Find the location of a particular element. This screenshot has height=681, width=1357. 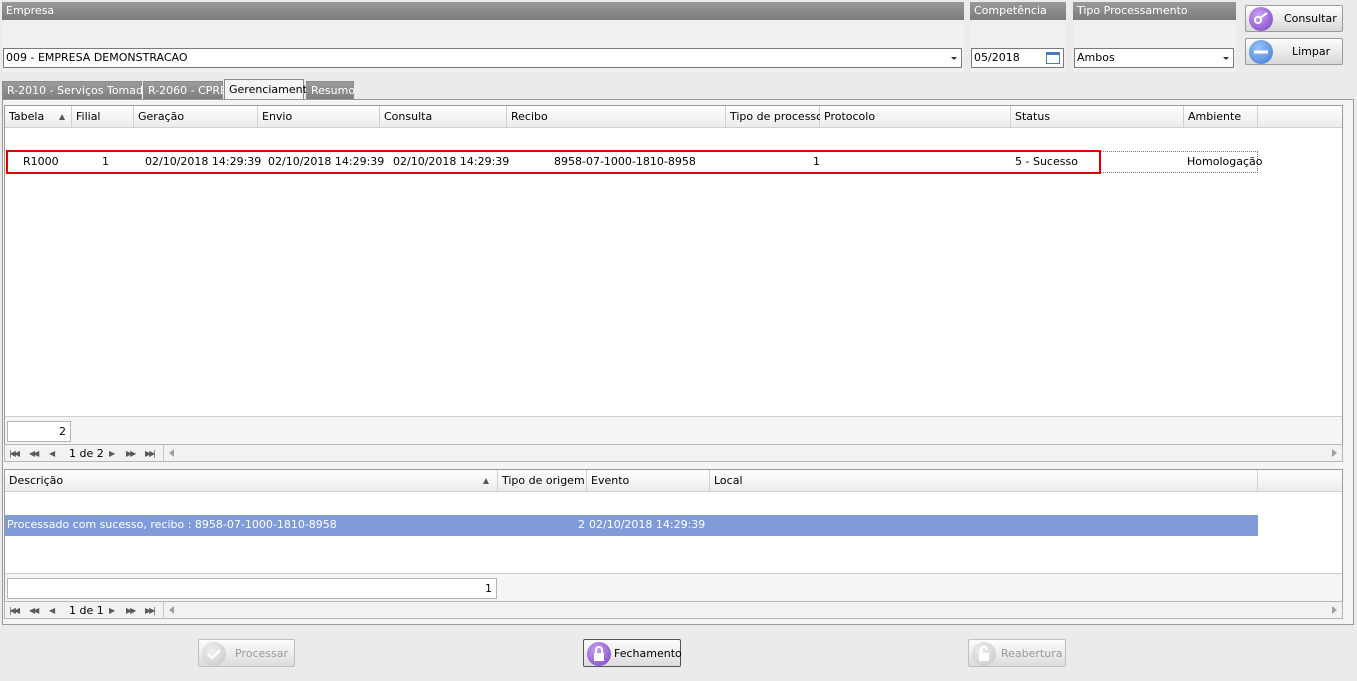

tipo-processamento-header: Tipo Processamento is located at coordinates (1154, 11).